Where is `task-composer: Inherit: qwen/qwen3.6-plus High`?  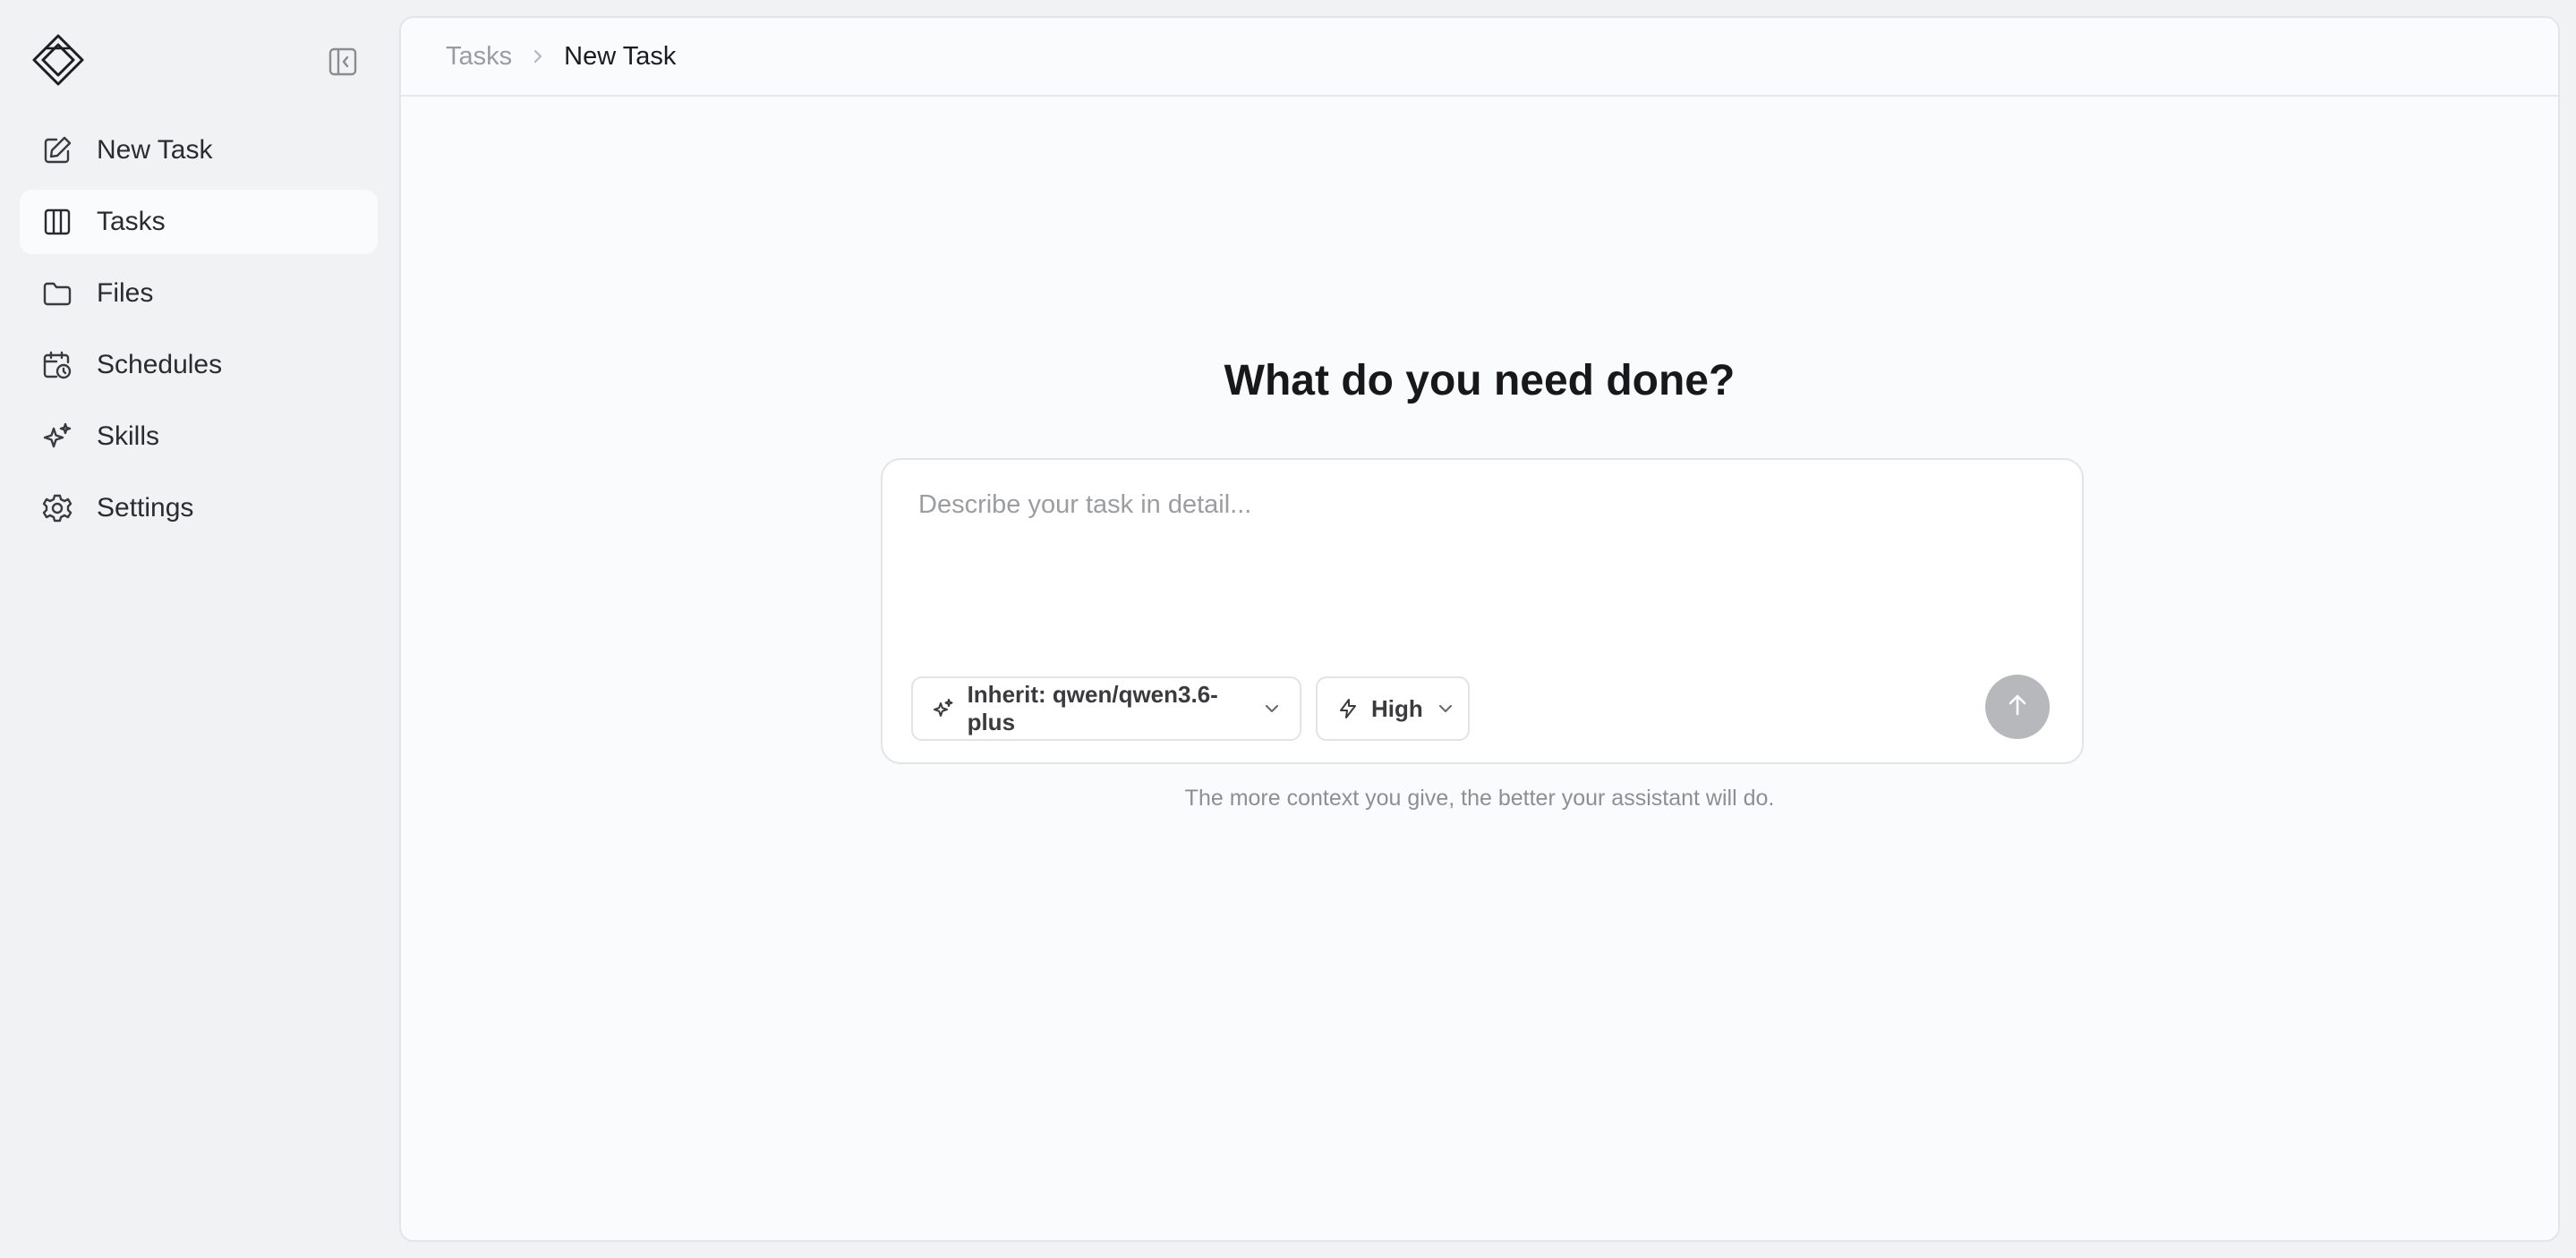
task-composer: Inherit: qwen/qwen3.6-plus High is located at coordinates (1482, 611).